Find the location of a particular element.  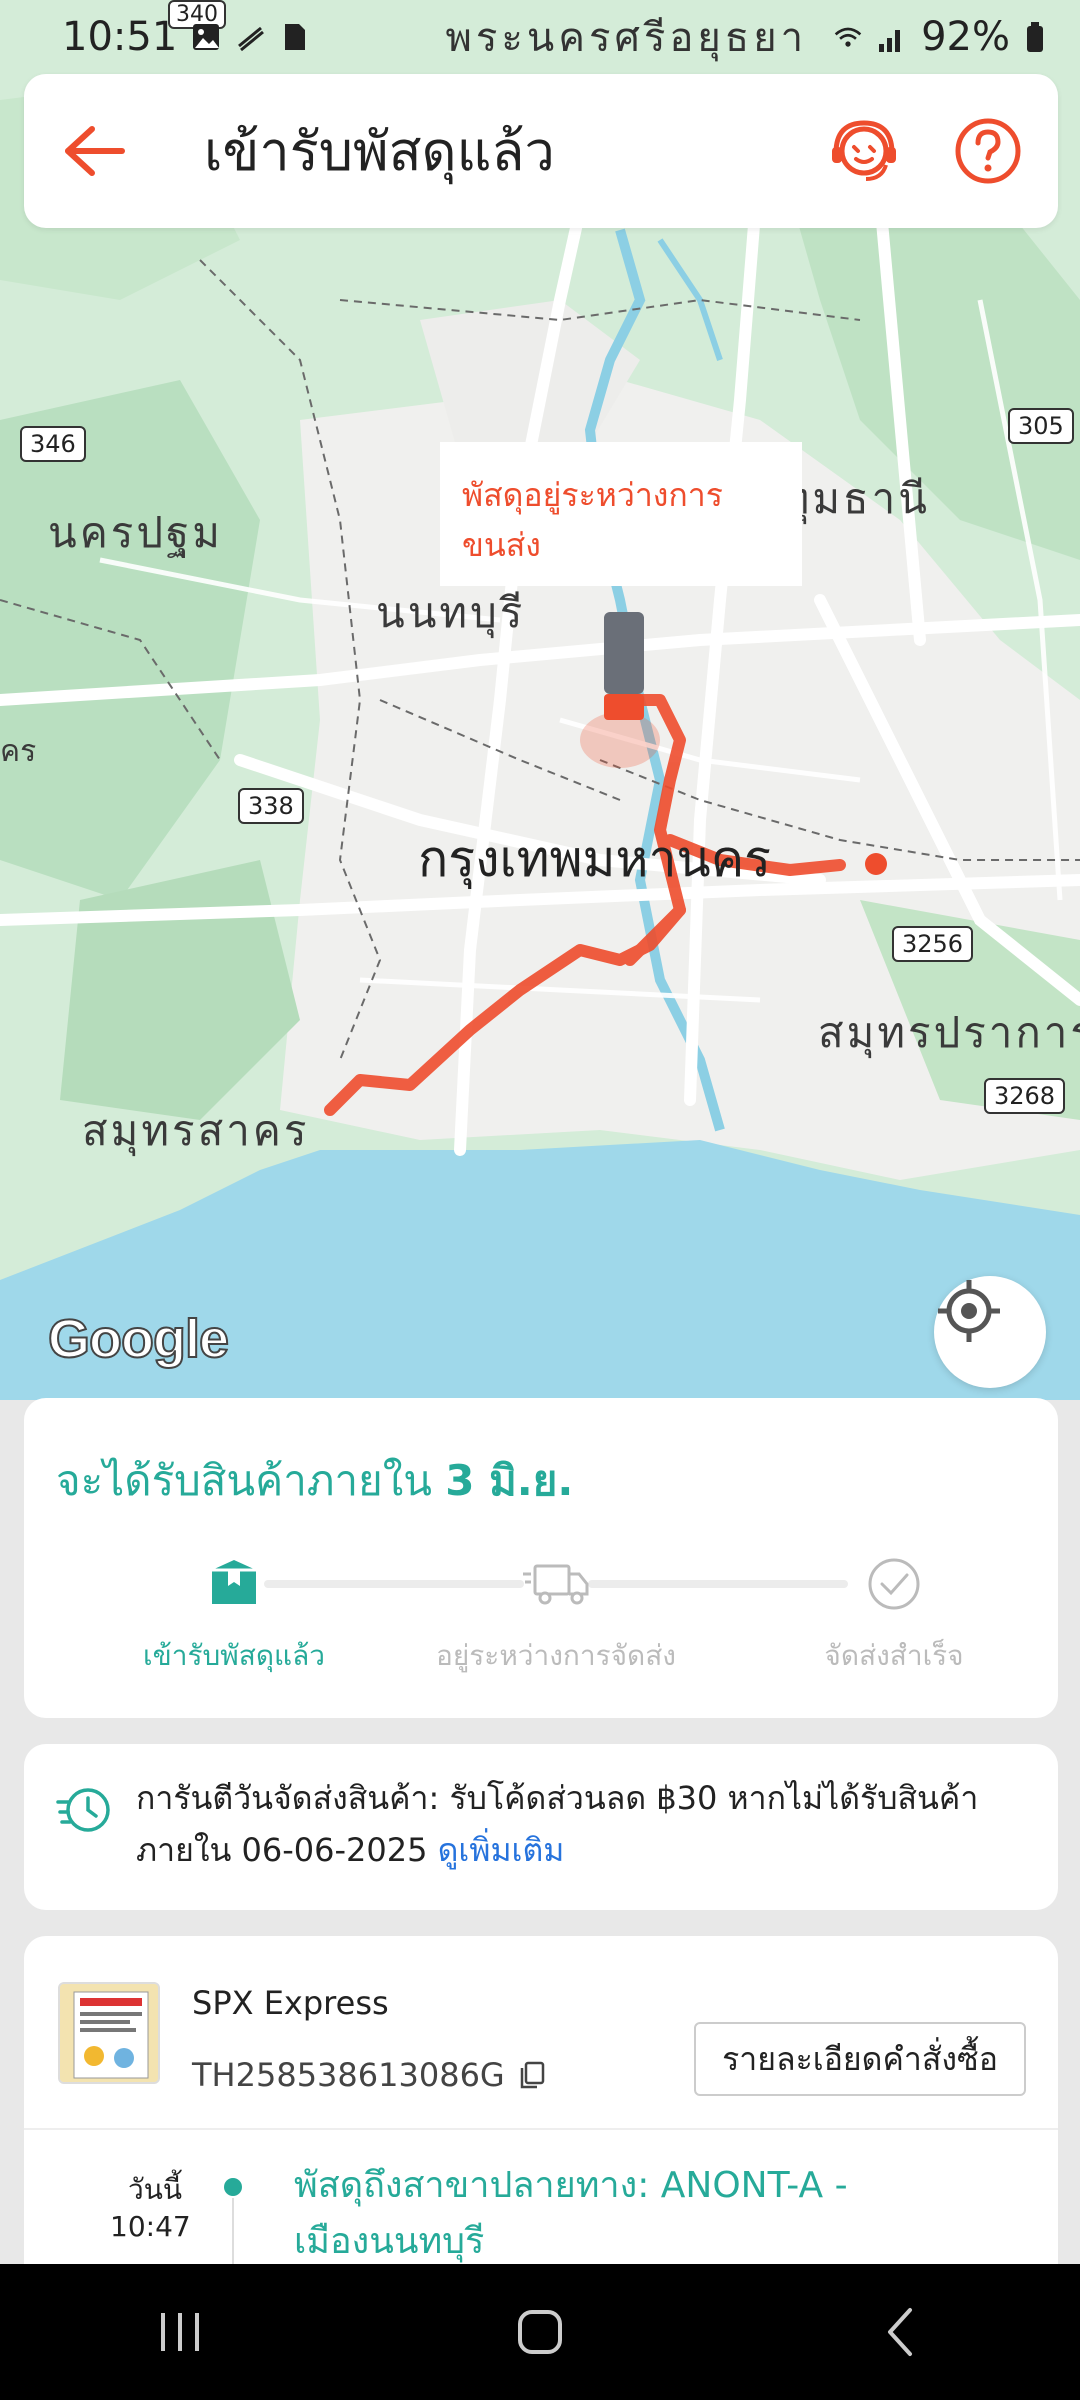

chevron-left-icon is located at coordinates (900, 2332).